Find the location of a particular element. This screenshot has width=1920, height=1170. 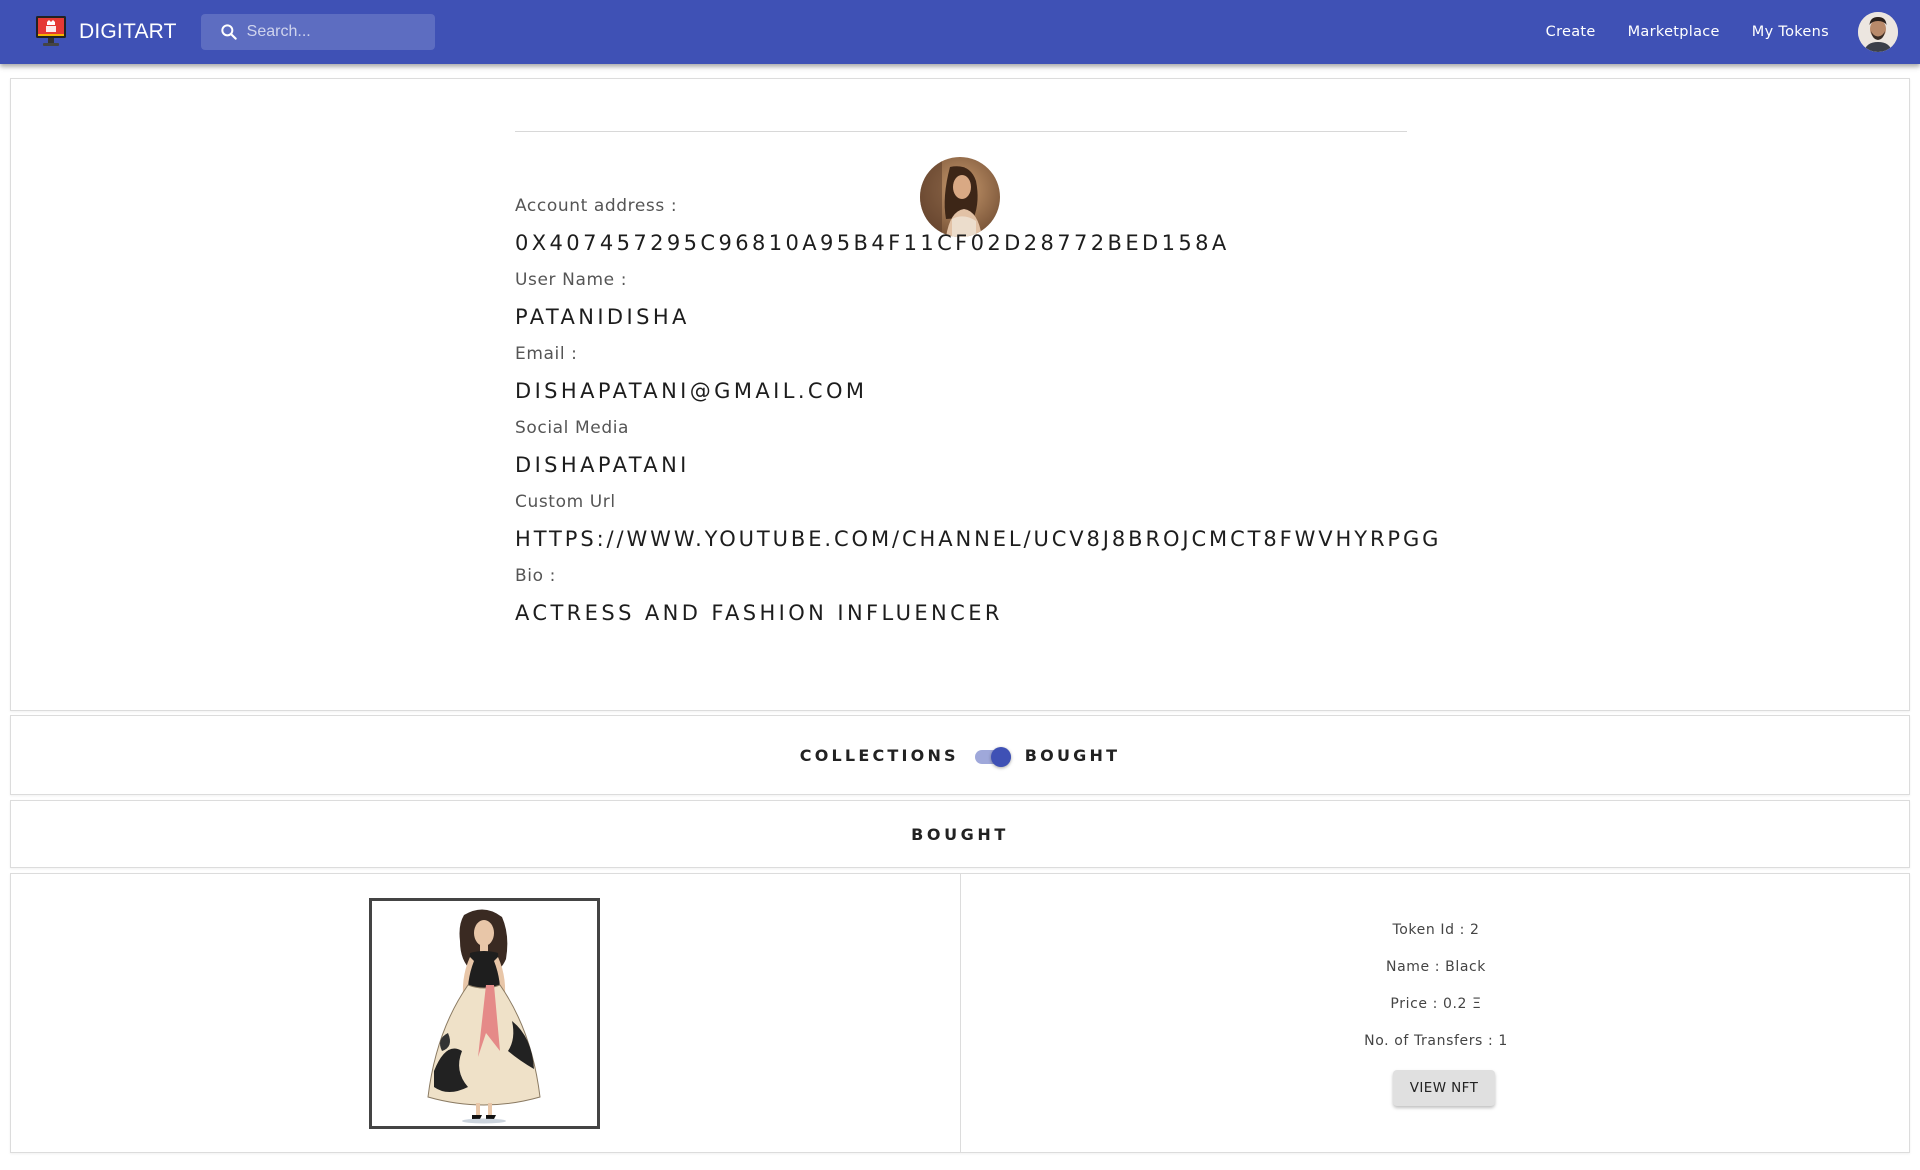

monitor-logo-icon is located at coordinates (51, 31).